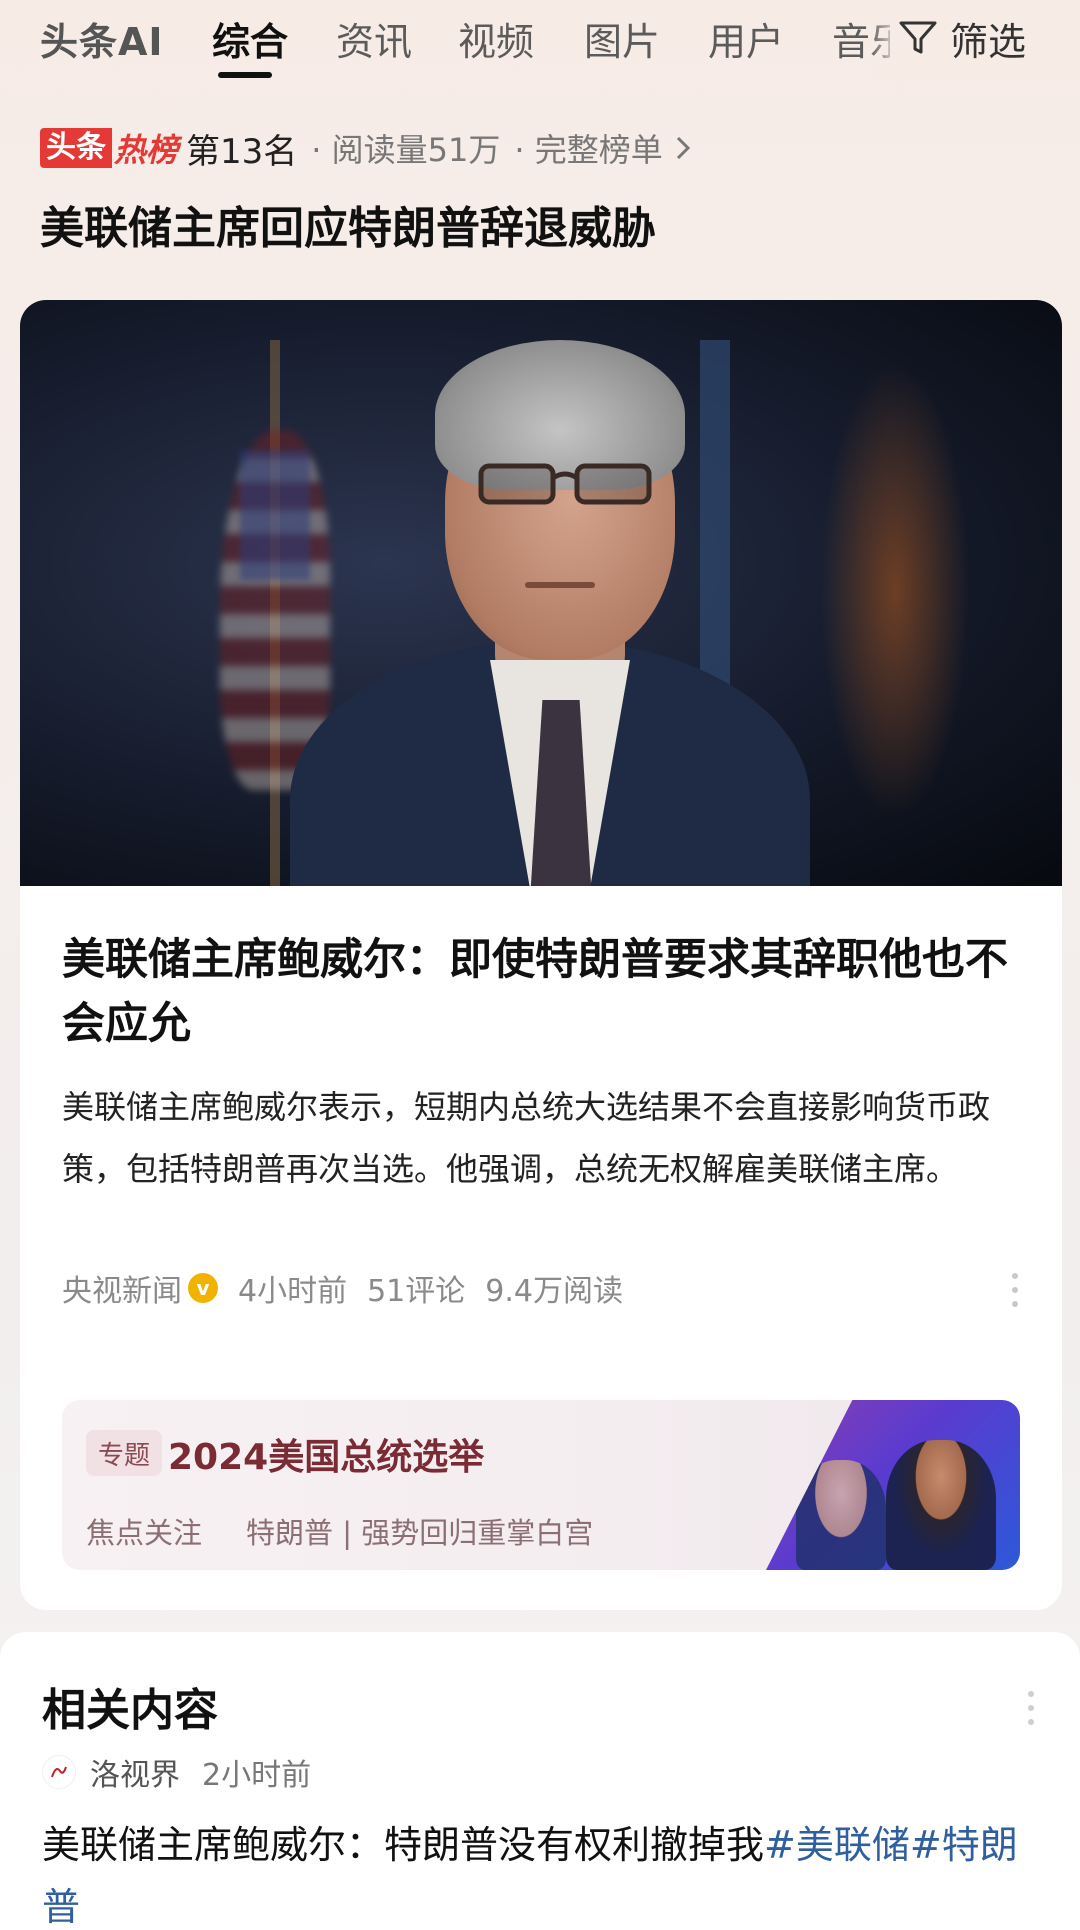 The image size is (1080, 1930). What do you see at coordinates (374, 38) in the screenshot?
I see `tab-news: 资讯` at bounding box center [374, 38].